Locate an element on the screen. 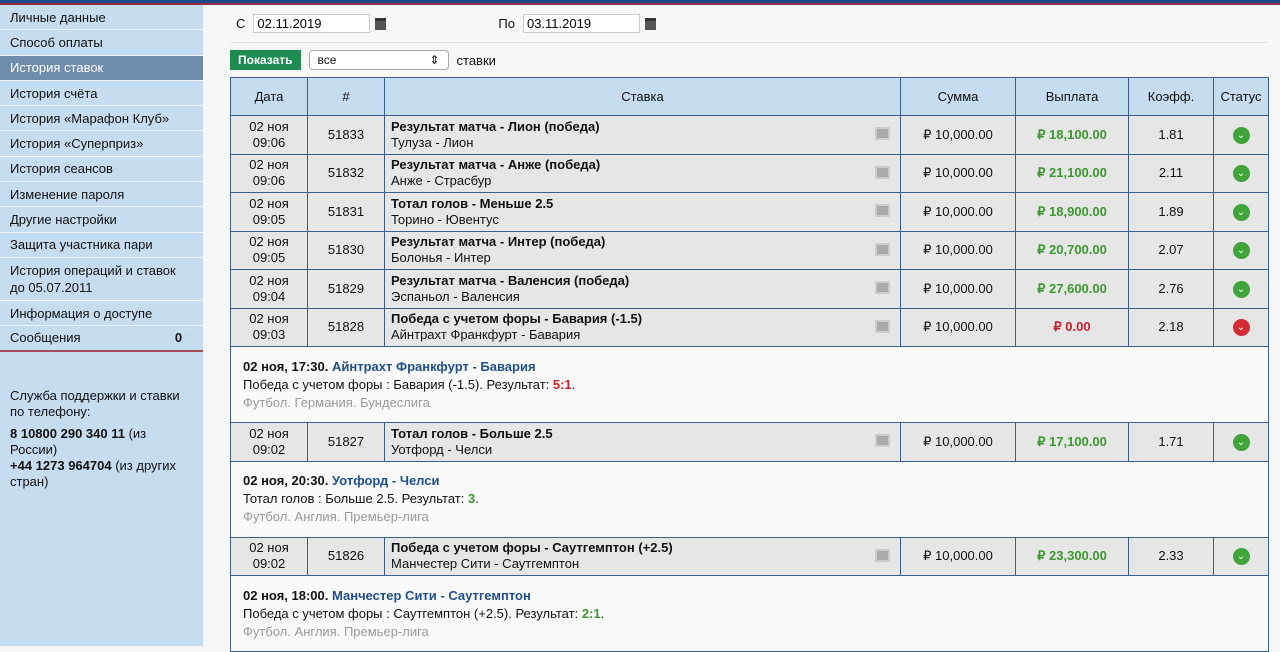 This screenshot has width=1280, height=652. column-header: Коэфф. is located at coordinates (1171, 96).